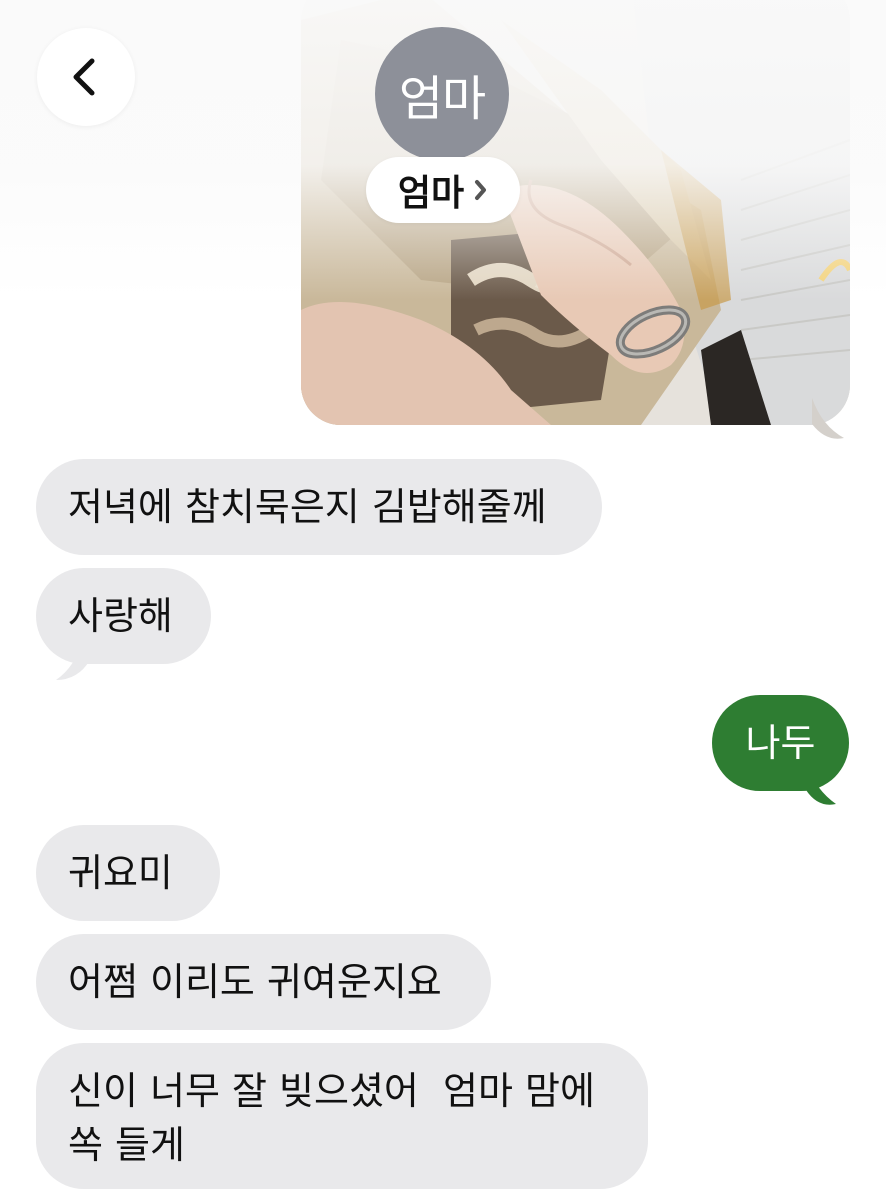  Describe the element at coordinates (255, 982) in the screenshot. I see `message-text: 어쩜 이리도 귀여운지요` at that location.